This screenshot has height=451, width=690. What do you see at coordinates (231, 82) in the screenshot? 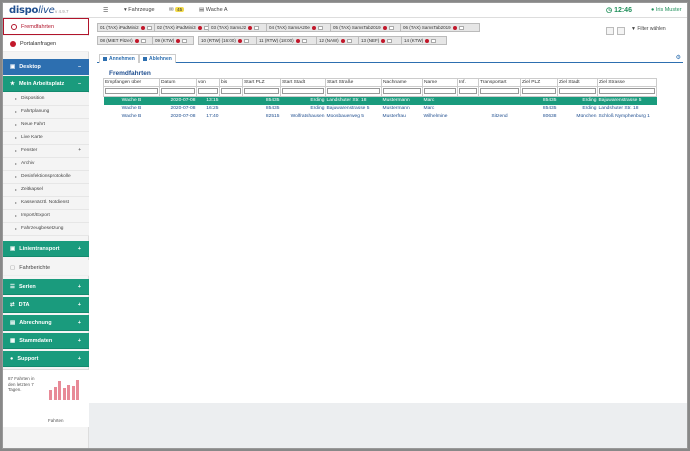
I see `column-header: bis` at bounding box center [231, 82].